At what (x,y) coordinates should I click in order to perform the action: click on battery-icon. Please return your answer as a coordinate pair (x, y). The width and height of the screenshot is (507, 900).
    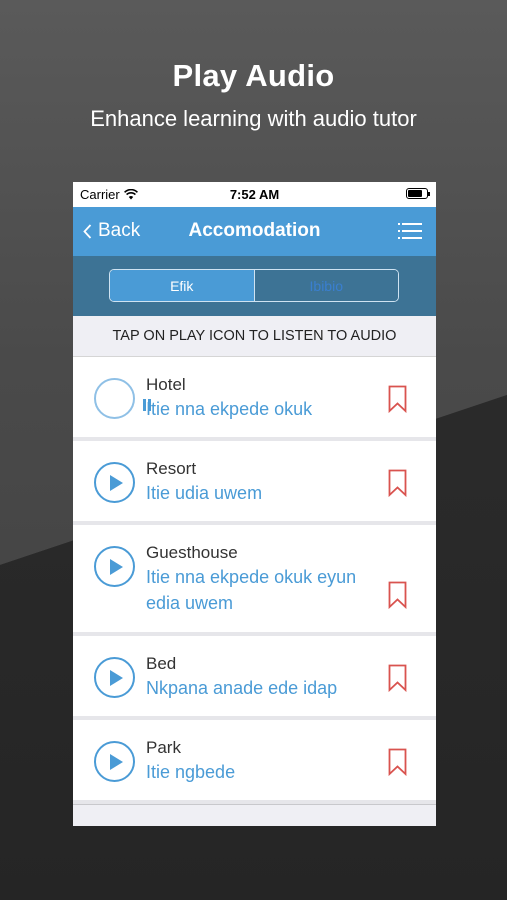
    Looking at the image, I should click on (418, 193).